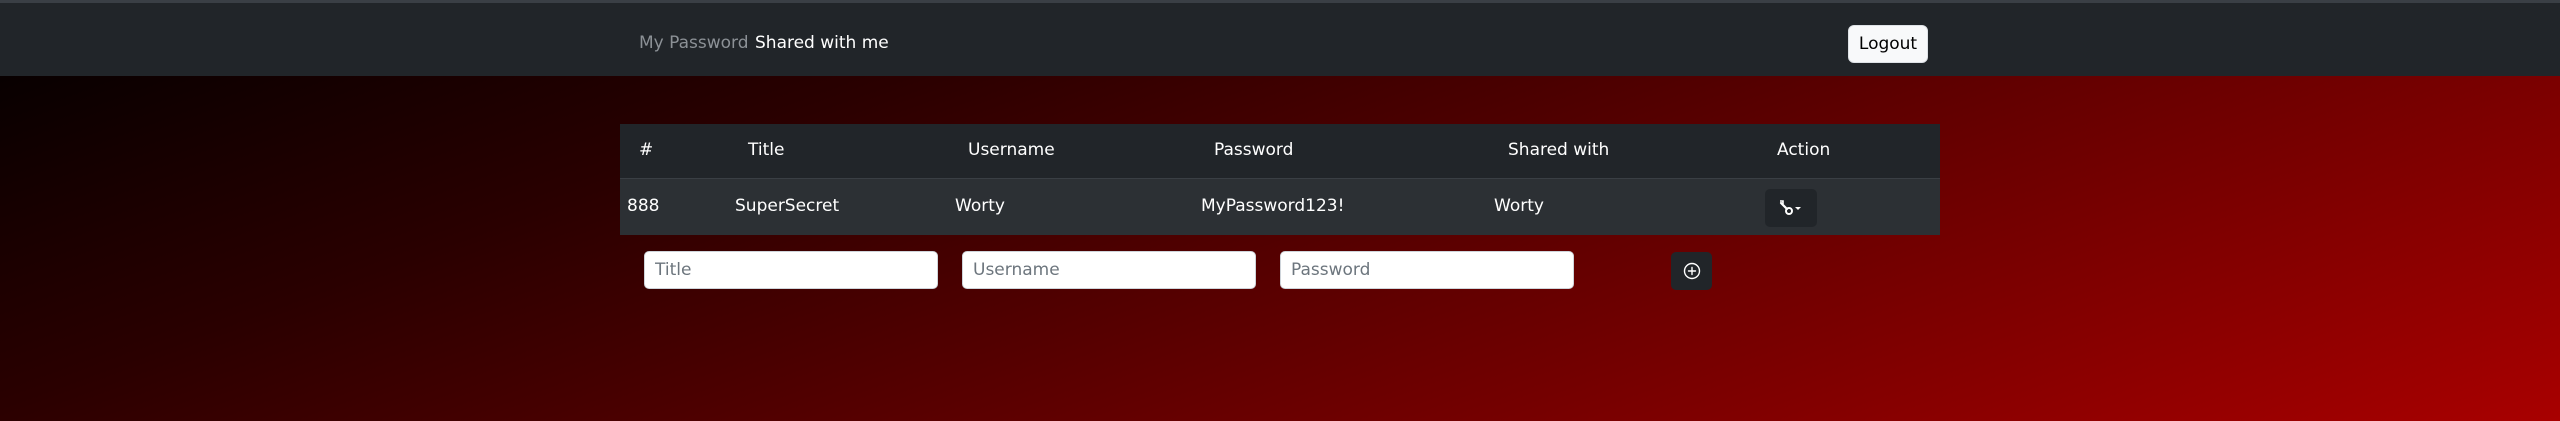 The width and height of the screenshot is (2560, 421). Describe the element at coordinates (1798, 208) in the screenshot. I see `chevron-down-icon` at that location.